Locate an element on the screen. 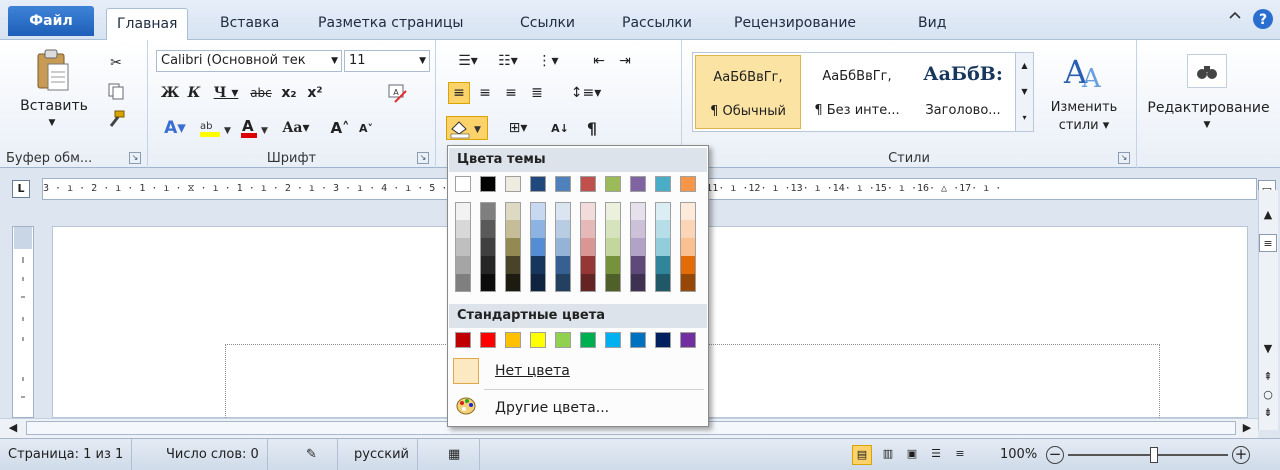 The height and width of the screenshot is (470, 1280). next-page-icon: ⇟ is located at coordinates (1268, 413).